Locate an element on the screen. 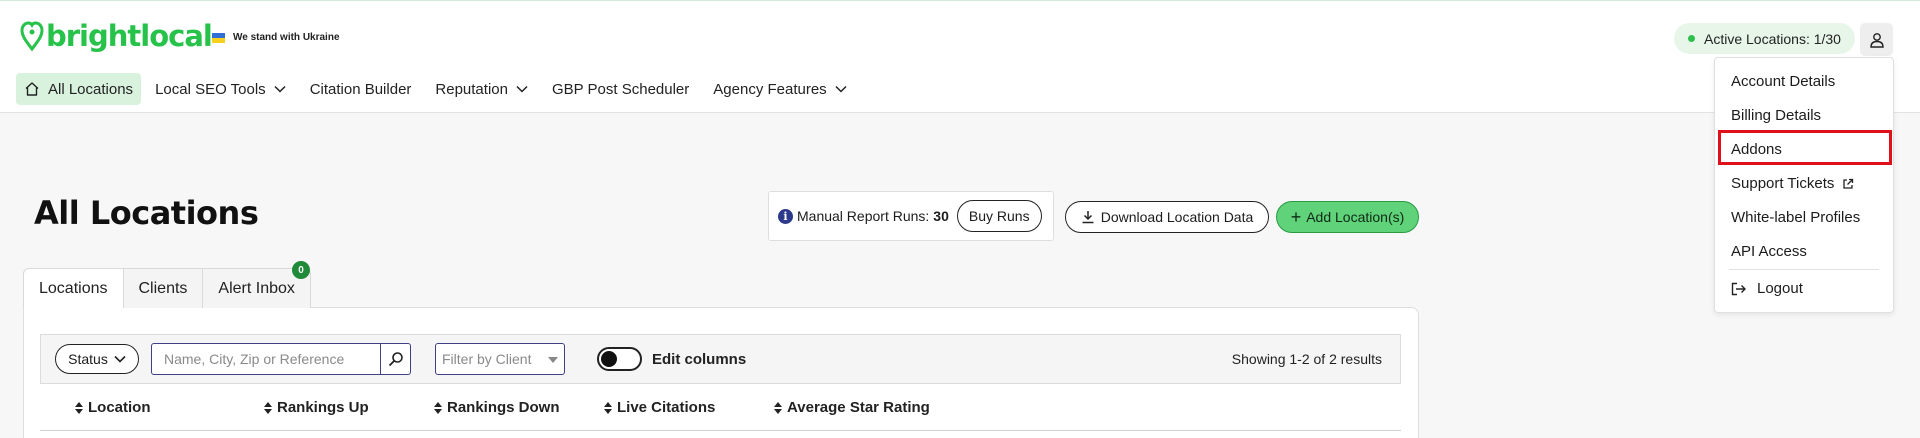  external-link-icon is located at coordinates (1848, 183).